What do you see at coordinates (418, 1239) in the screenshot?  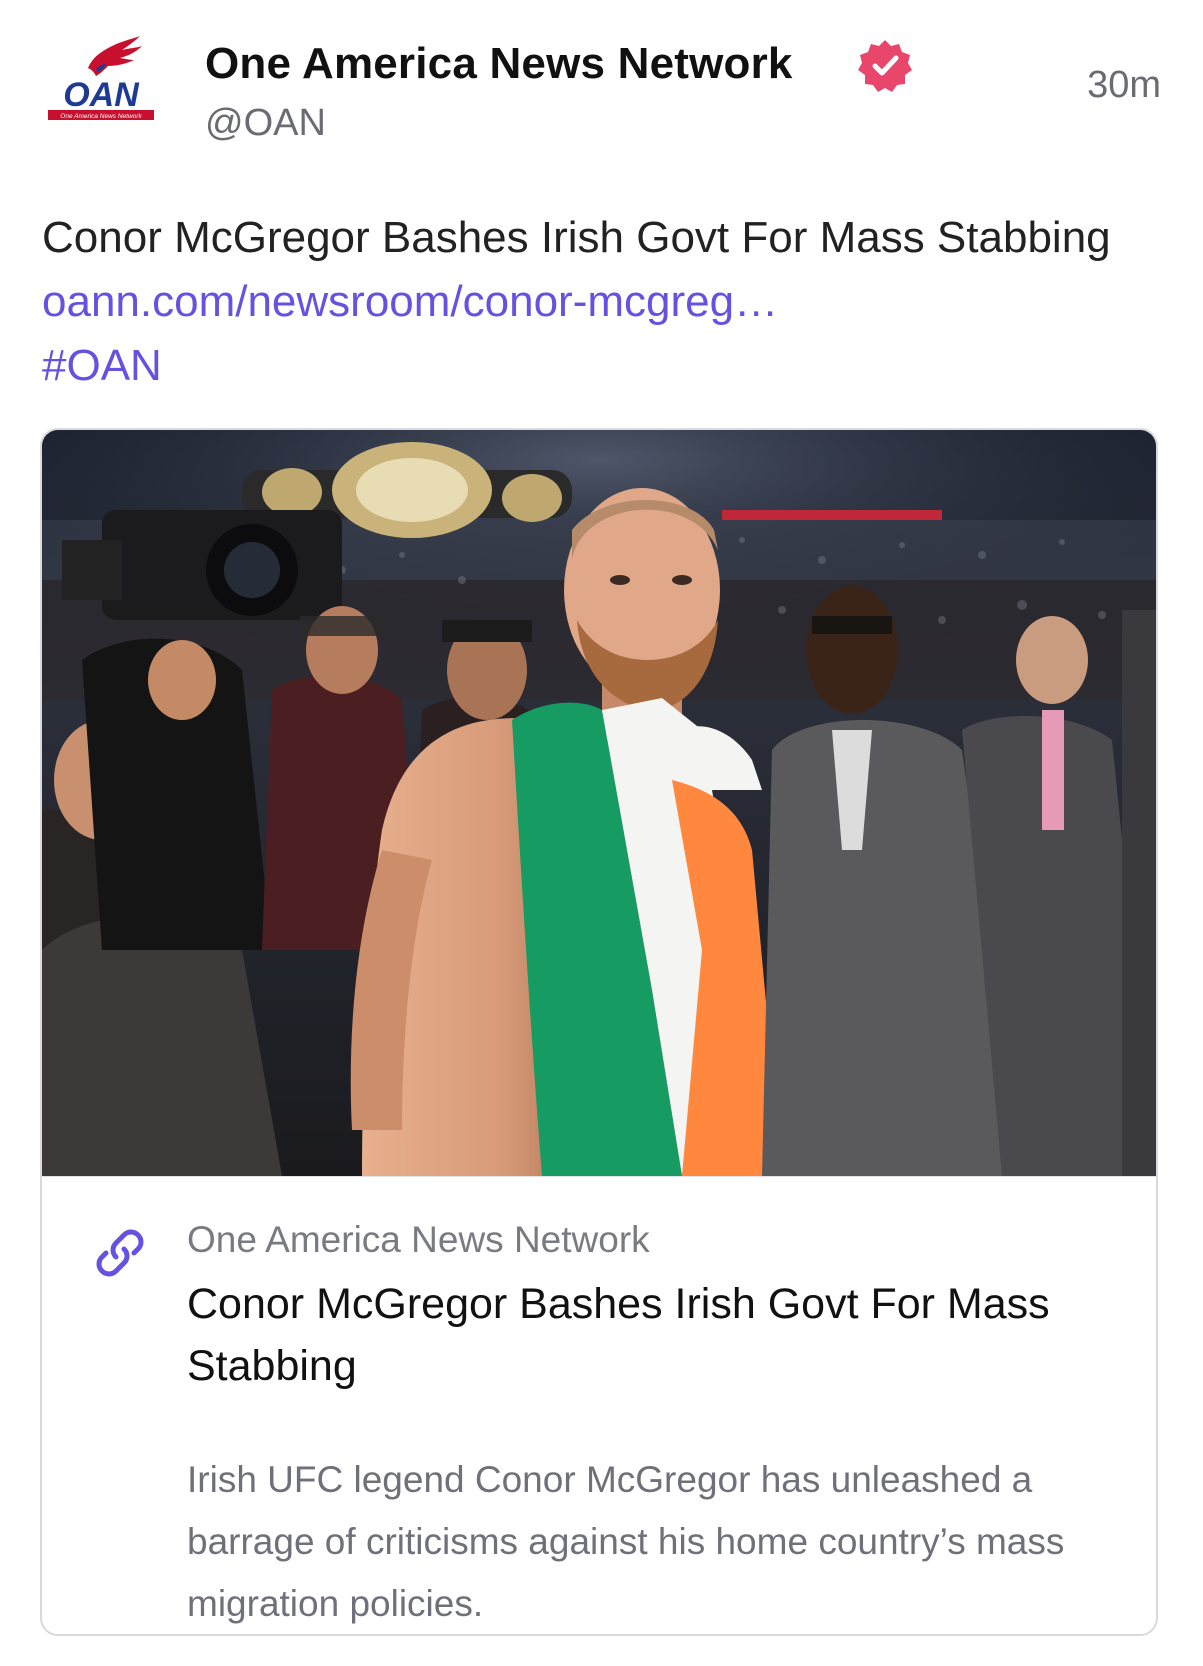 I see `card-source: One America News Network` at bounding box center [418, 1239].